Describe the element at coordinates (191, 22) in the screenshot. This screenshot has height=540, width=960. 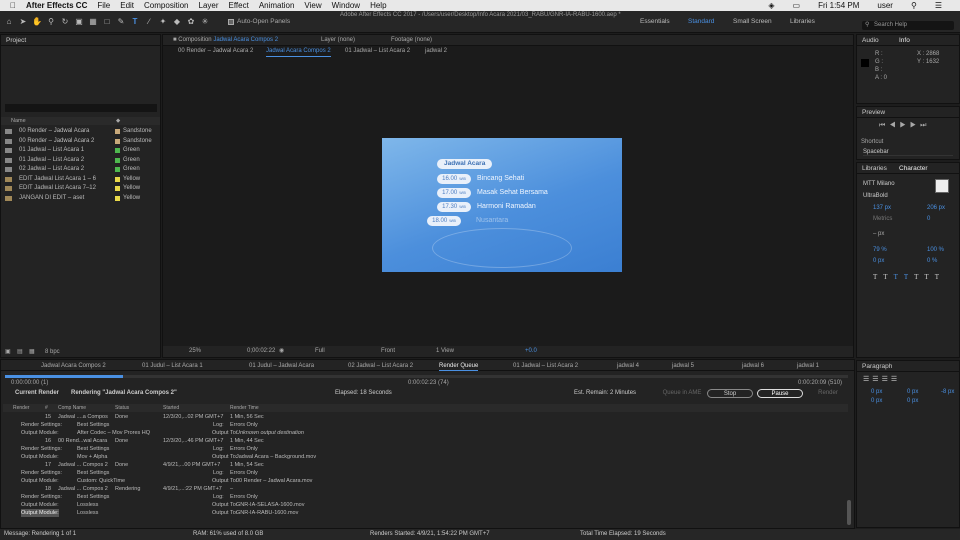
I see `roto-tool-icon: ✿` at that location.